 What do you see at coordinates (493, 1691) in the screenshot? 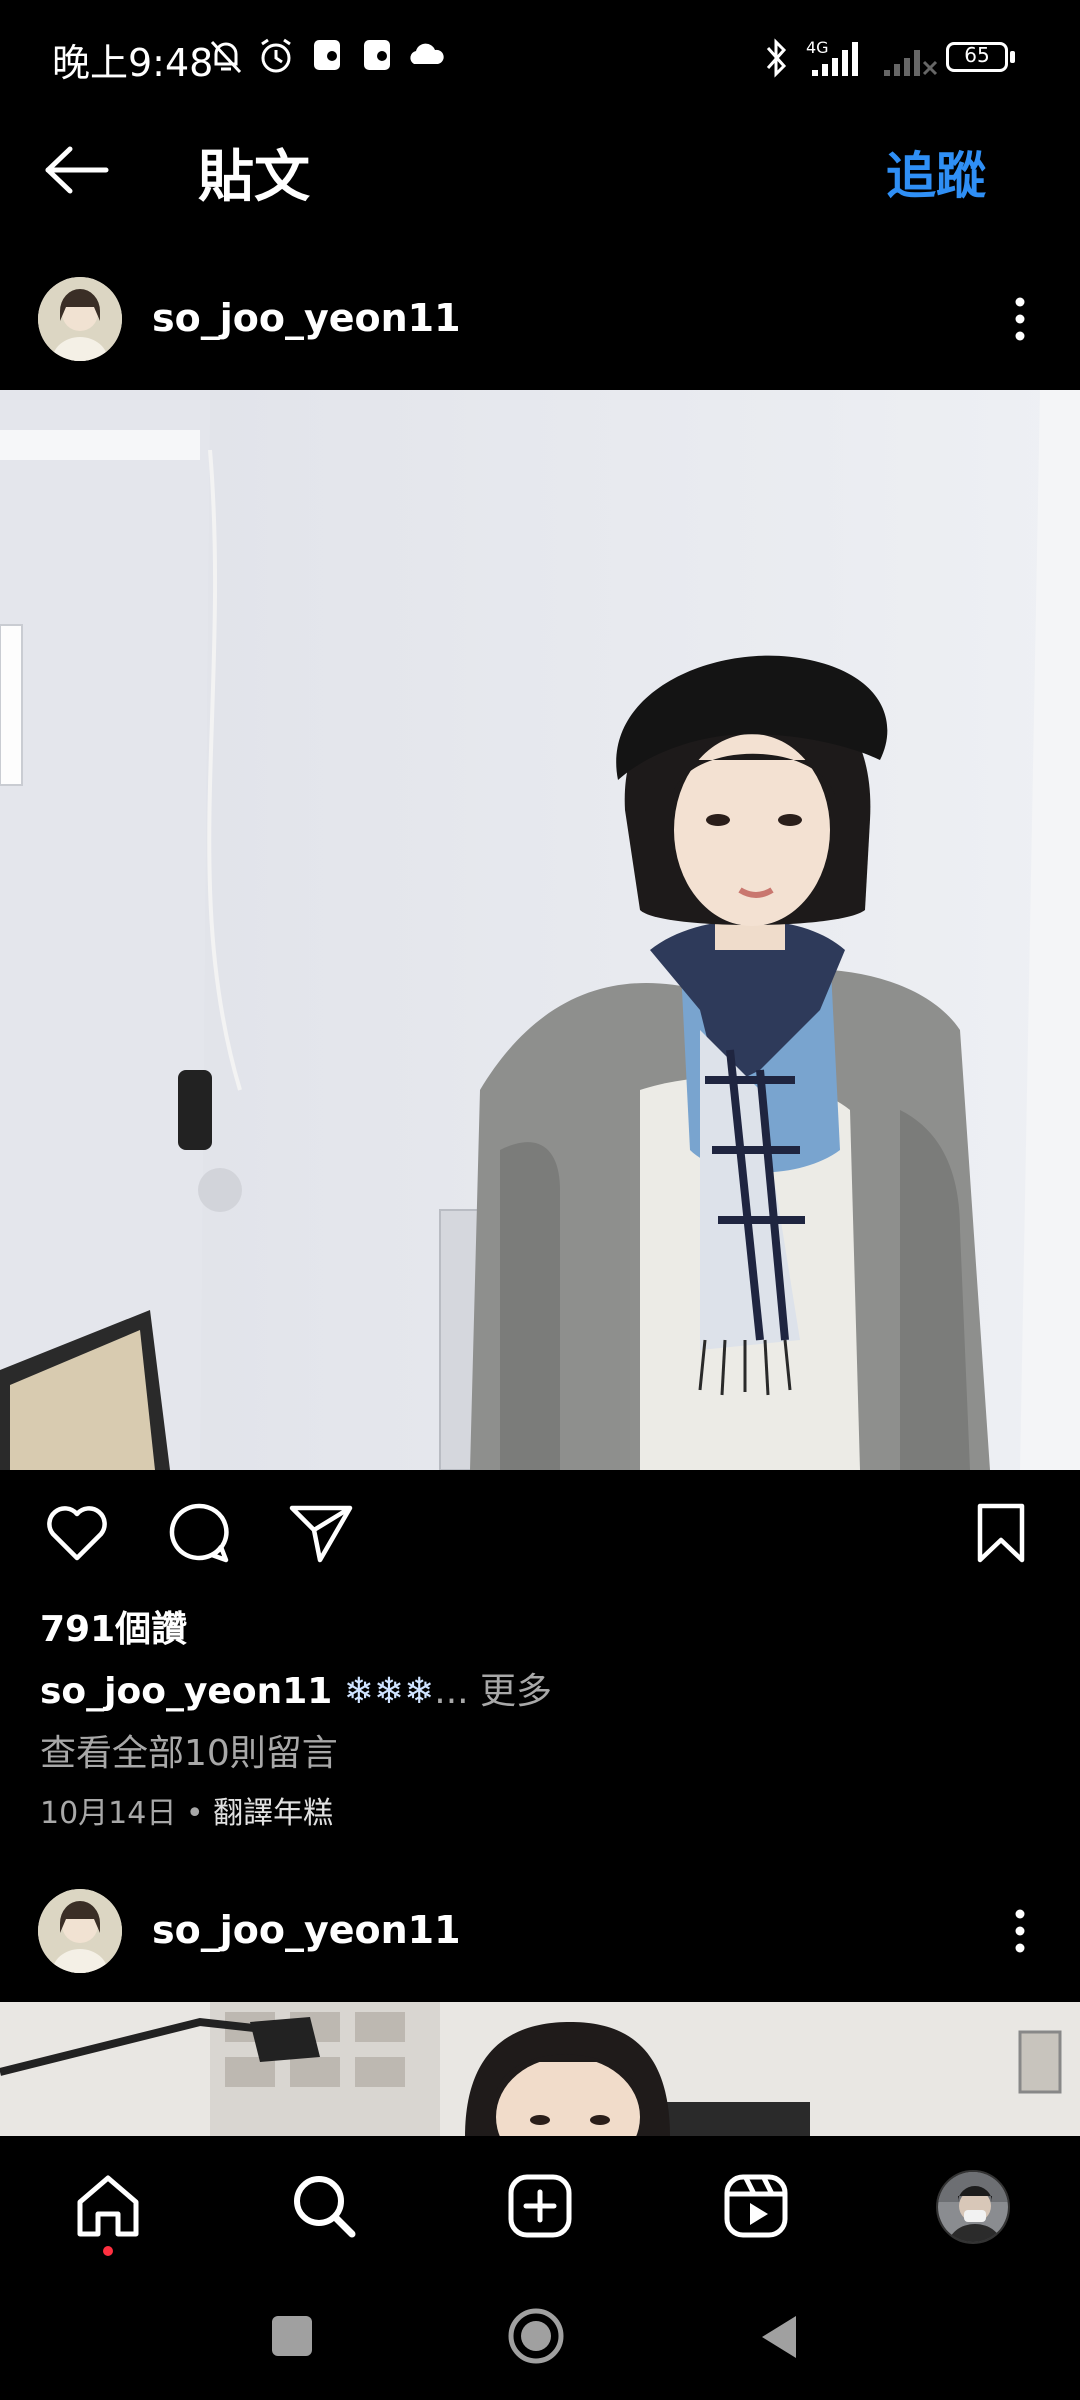
I see `caption-more-link: ... 更多` at bounding box center [493, 1691].